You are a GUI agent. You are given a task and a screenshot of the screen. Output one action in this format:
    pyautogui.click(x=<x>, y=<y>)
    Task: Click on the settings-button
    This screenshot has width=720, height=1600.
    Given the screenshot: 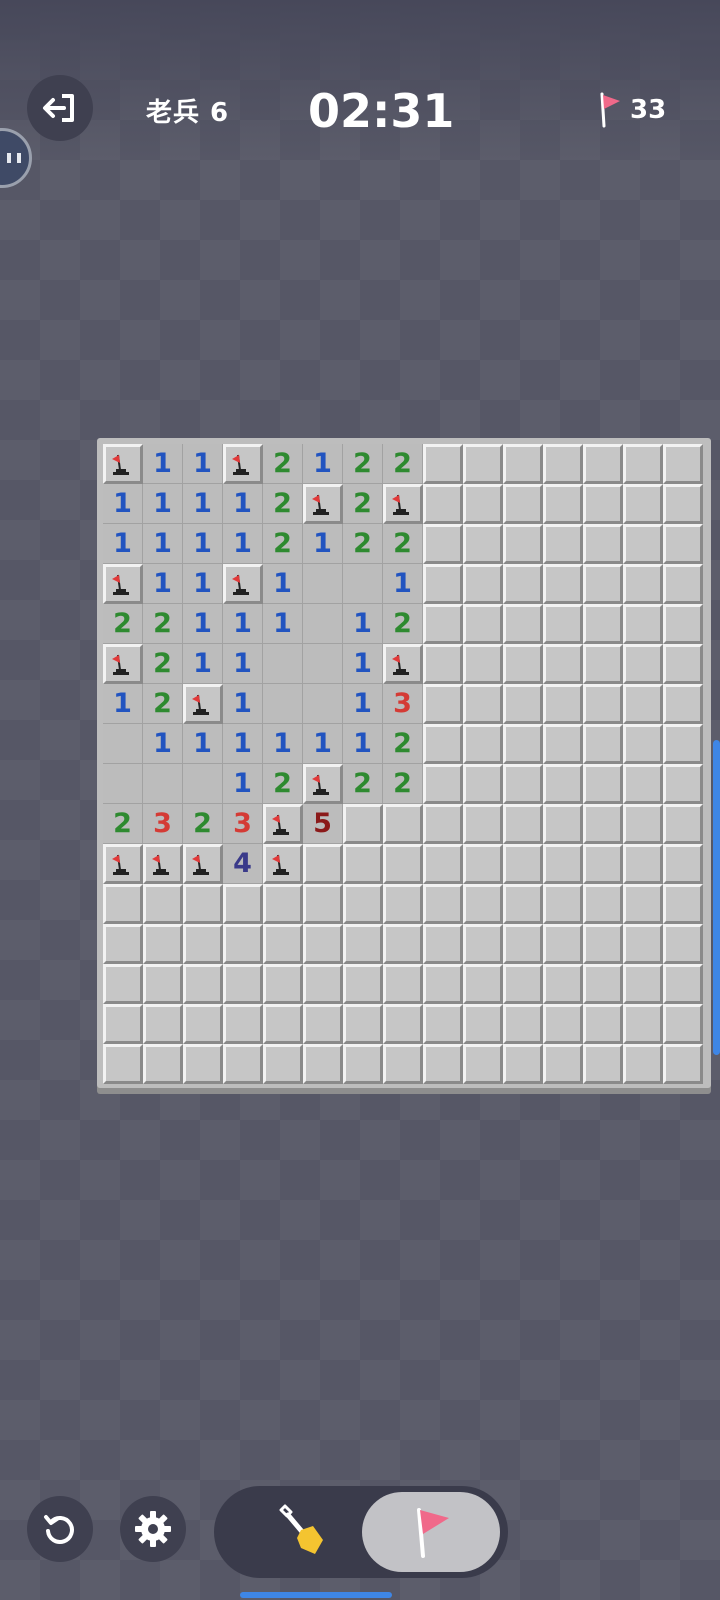 What is the action you would take?
    pyautogui.click(x=153, y=1529)
    